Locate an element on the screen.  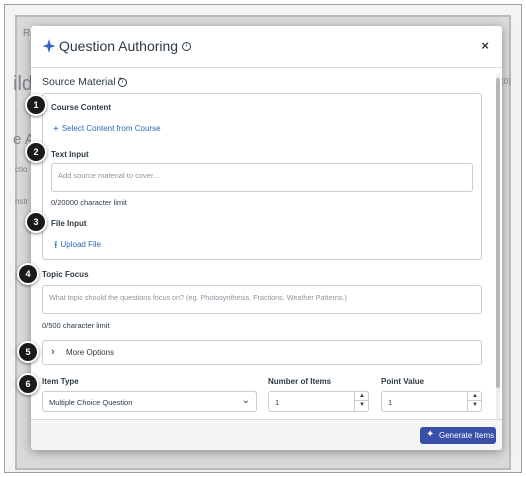
text-input-label: Text Input is located at coordinates (70, 154).